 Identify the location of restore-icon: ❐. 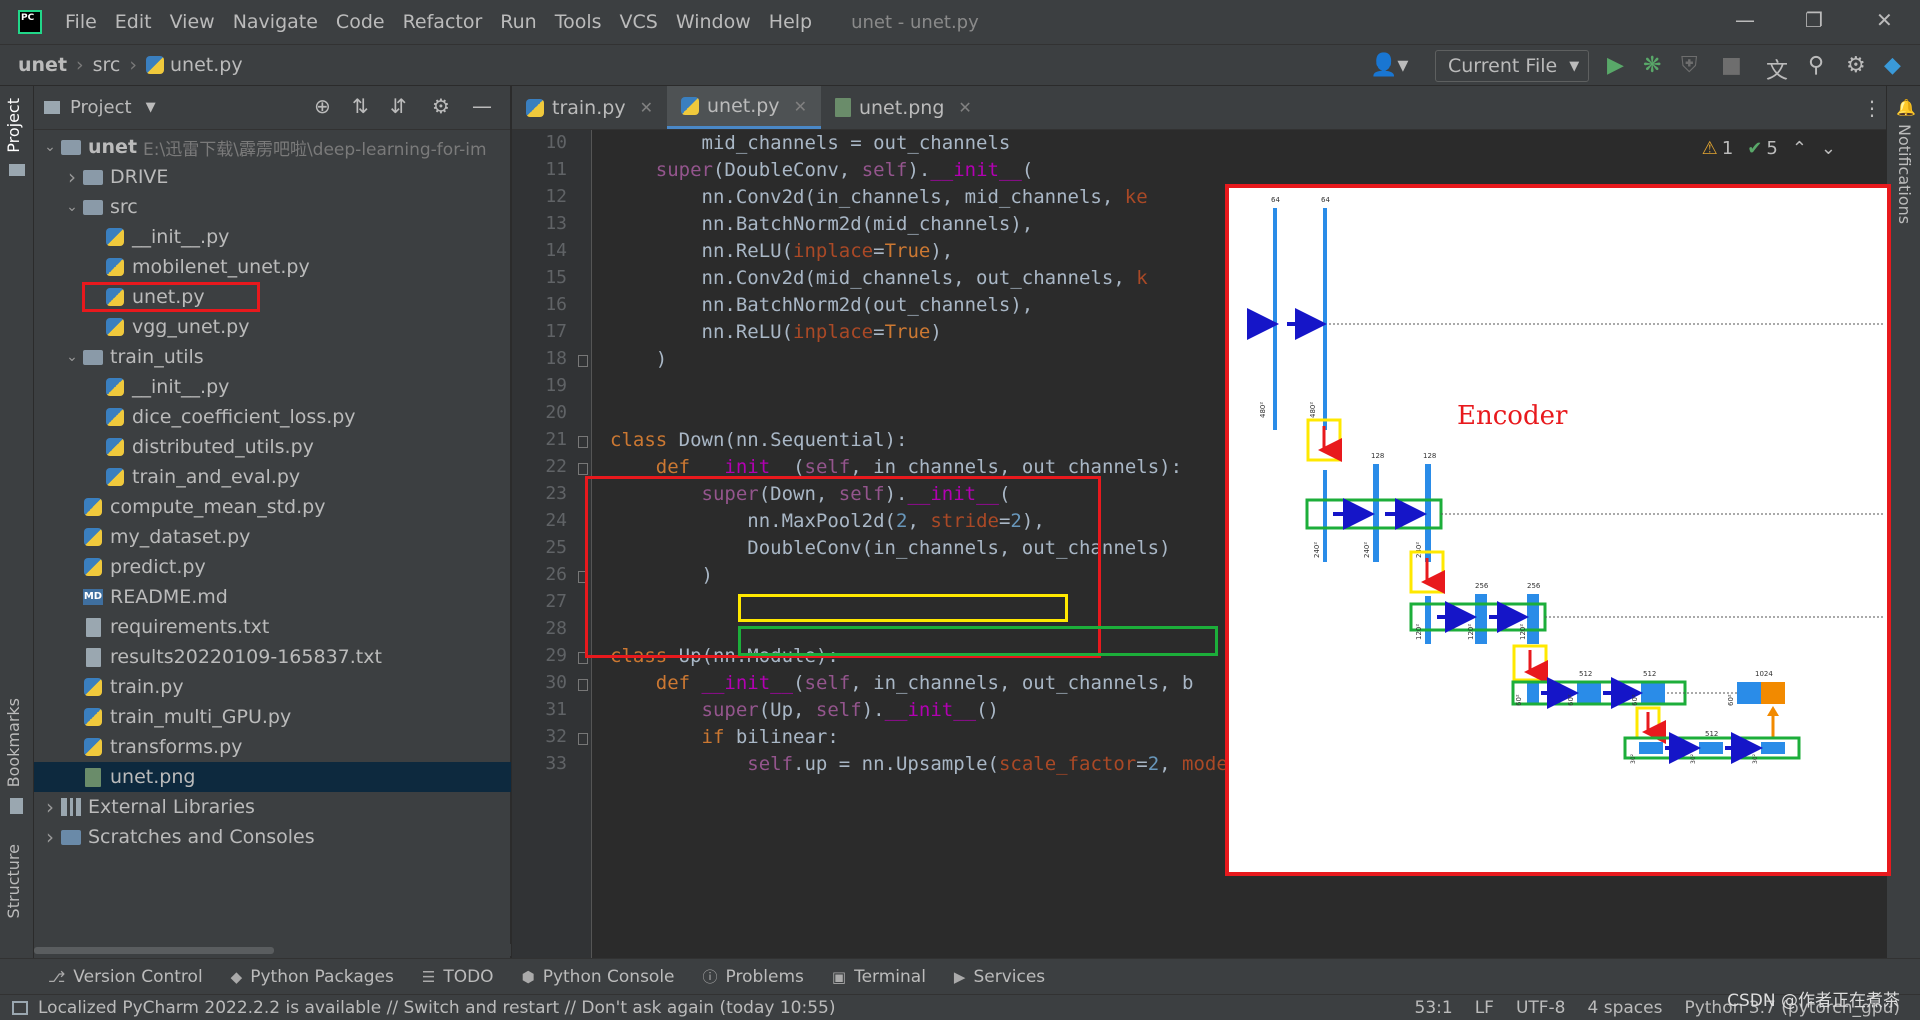
(1814, 20).